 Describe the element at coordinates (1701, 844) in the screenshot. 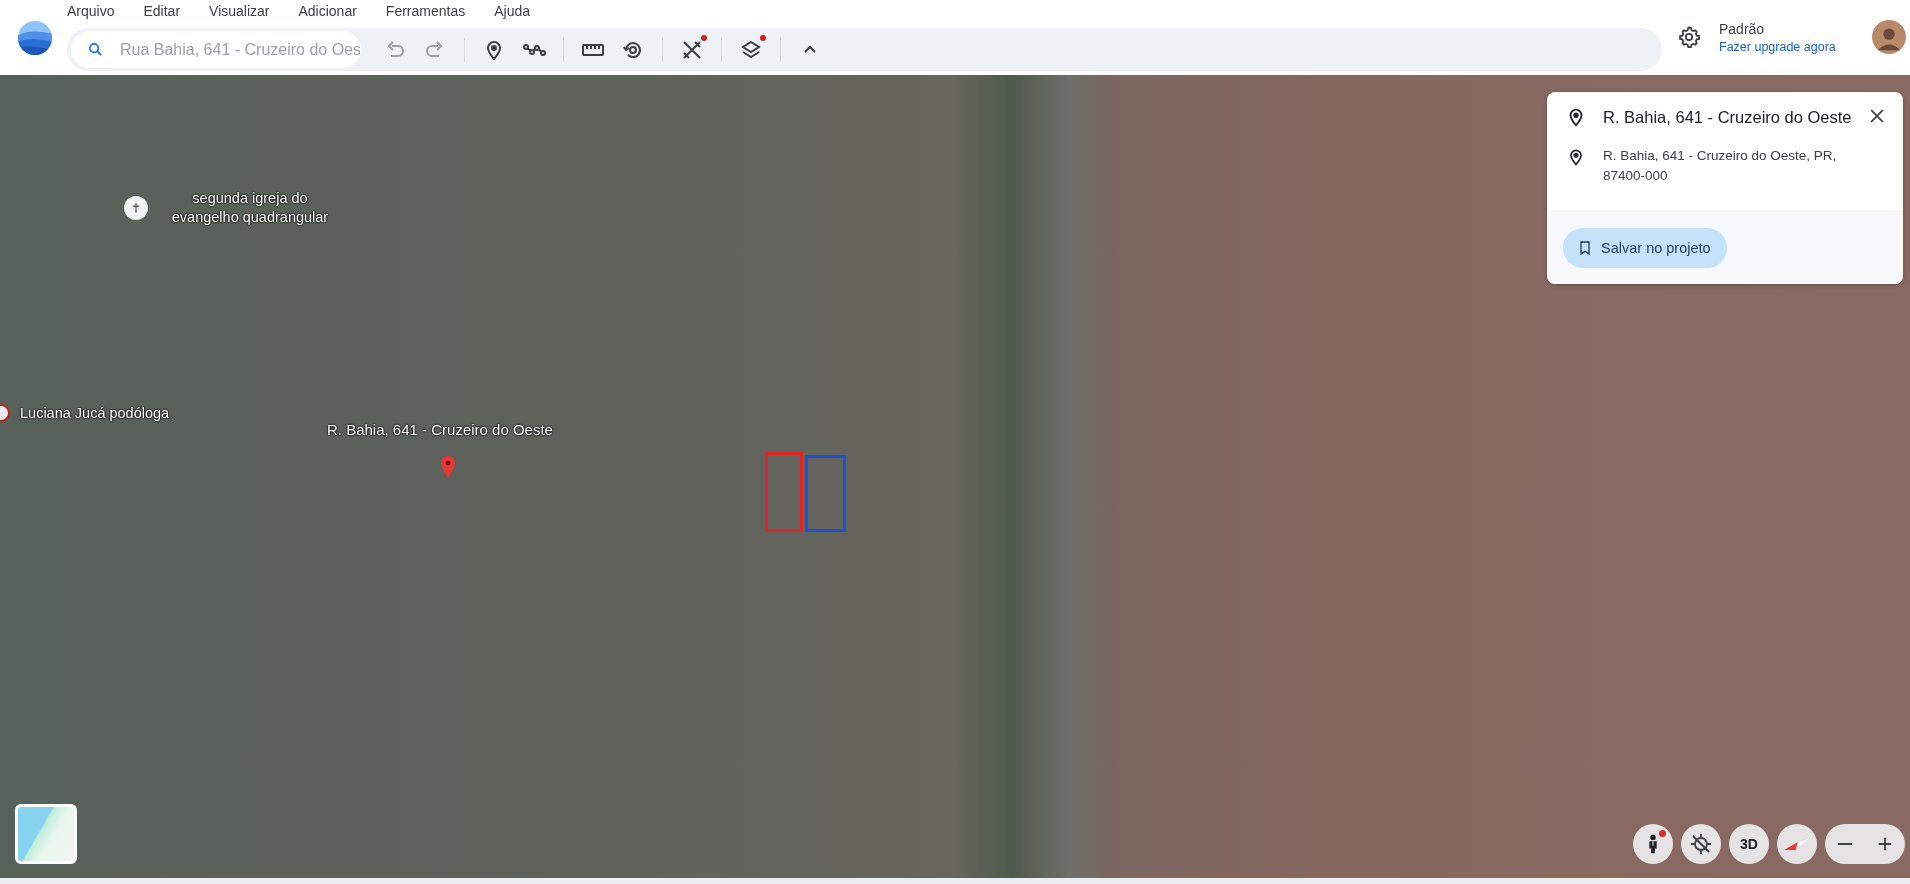

I see `recenter-icon` at that location.